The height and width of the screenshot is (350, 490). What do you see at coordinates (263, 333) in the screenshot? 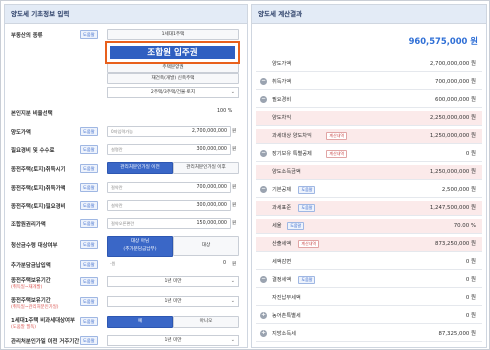
I see `plus-icon: +` at bounding box center [263, 333].